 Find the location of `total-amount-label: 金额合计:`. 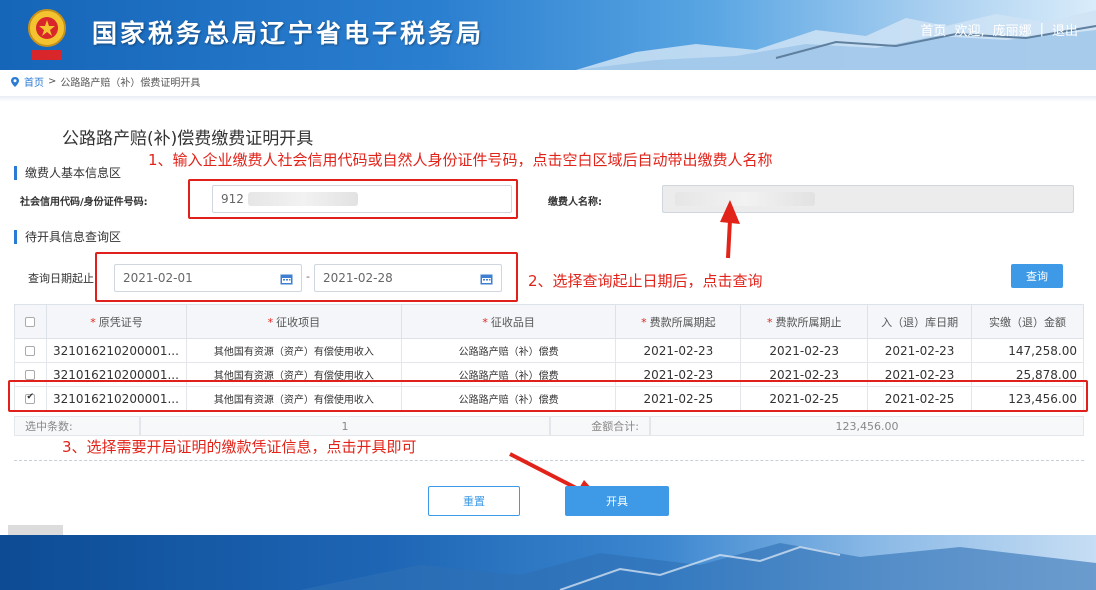

total-amount-label: 金额合计: is located at coordinates (600, 426).